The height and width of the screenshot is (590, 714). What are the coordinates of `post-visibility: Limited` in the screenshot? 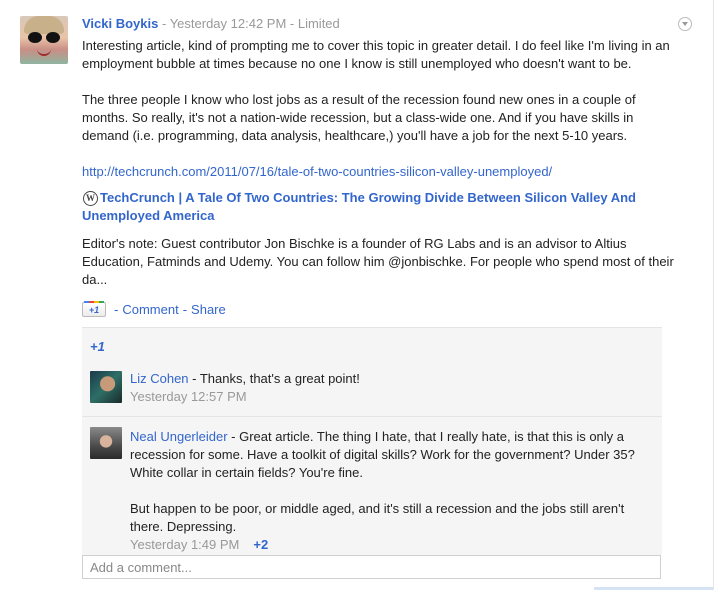 It's located at (319, 23).